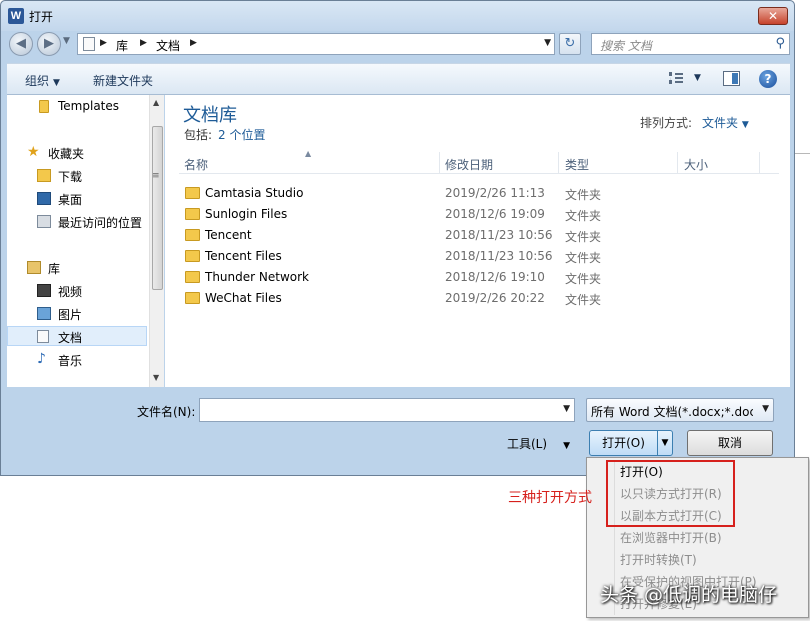 This screenshot has width=810, height=621. What do you see at coordinates (228, 235) in the screenshot?
I see `file-name: Tencent` at bounding box center [228, 235].